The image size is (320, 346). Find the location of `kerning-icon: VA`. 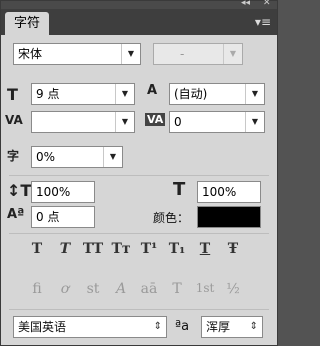

kerning-icon: VA is located at coordinates (14, 120).